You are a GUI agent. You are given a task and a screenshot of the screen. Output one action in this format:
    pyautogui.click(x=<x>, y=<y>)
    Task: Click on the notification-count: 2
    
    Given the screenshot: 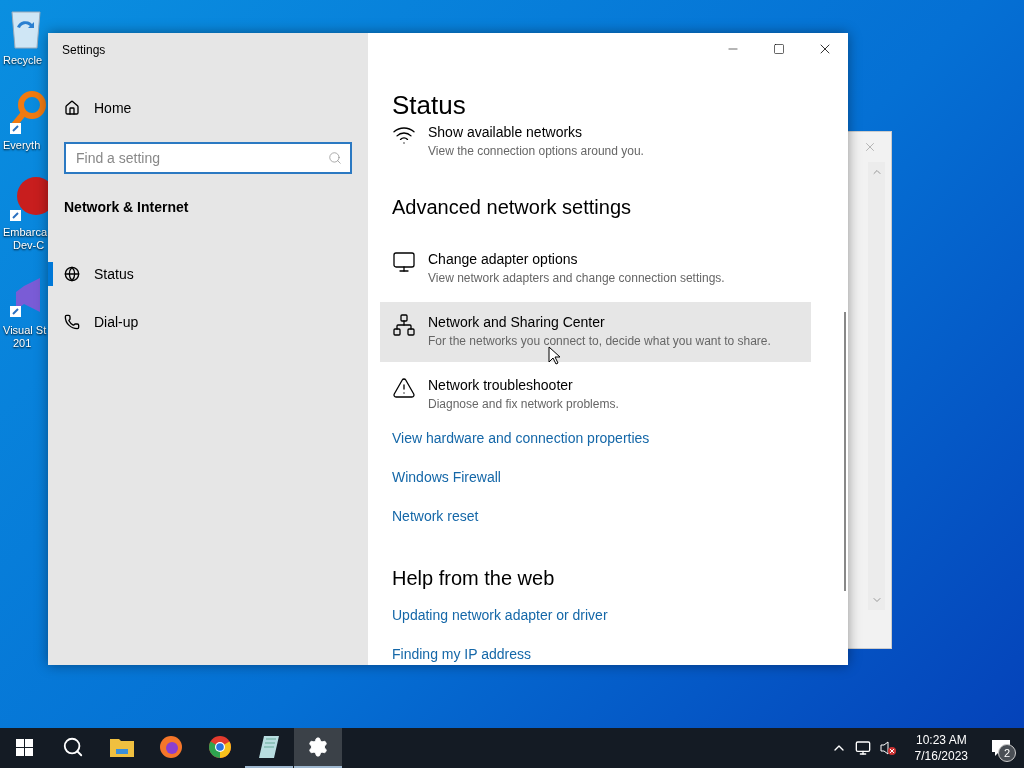 What is the action you would take?
    pyautogui.click(x=1007, y=753)
    